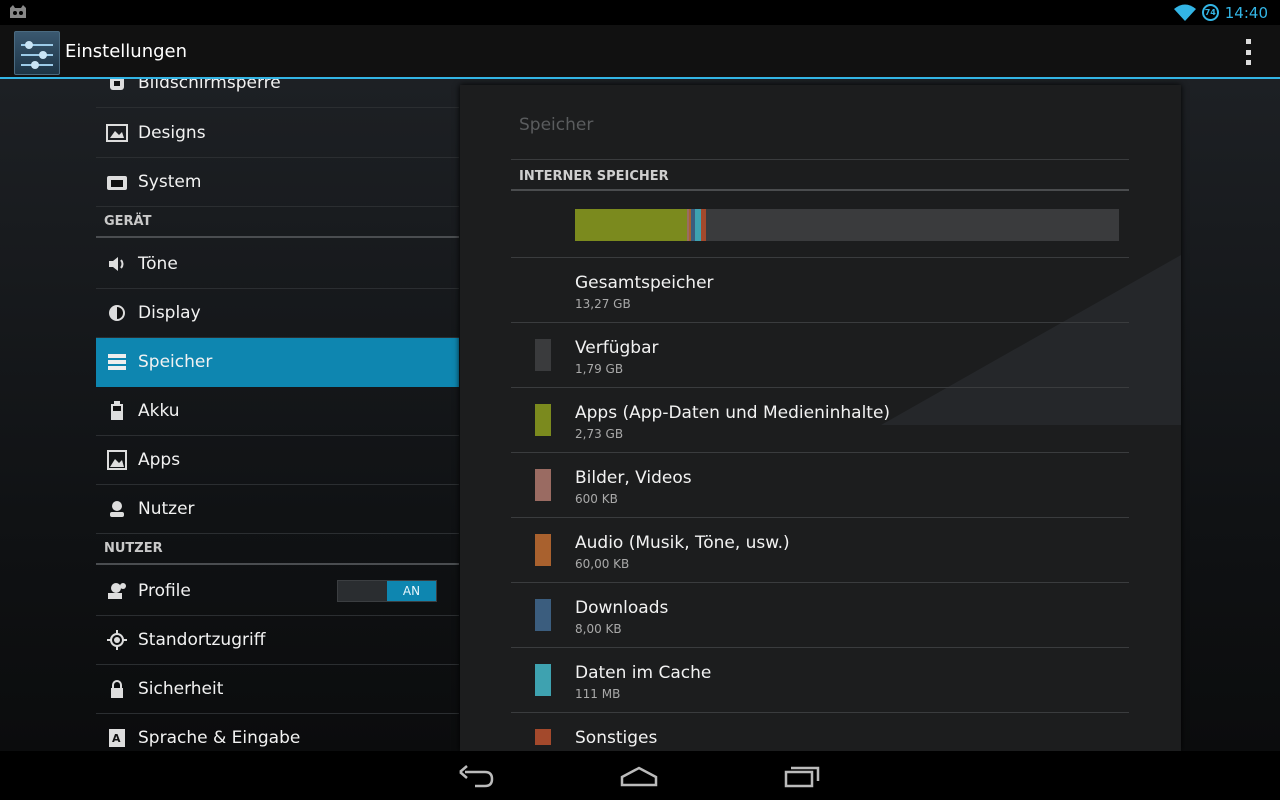 This screenshot has width=1280, height=800. Describe the element at coordinates (277, 689) in the screenshot. I see `settings-item-security: Sicherheit` at that location.